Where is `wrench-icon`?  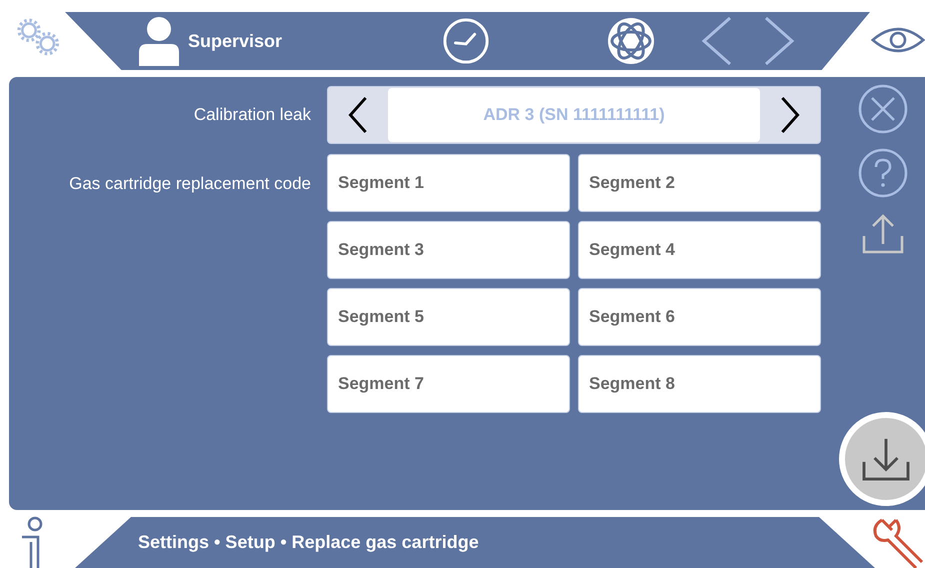
wrench-icon is located at coordinates (898, 543).